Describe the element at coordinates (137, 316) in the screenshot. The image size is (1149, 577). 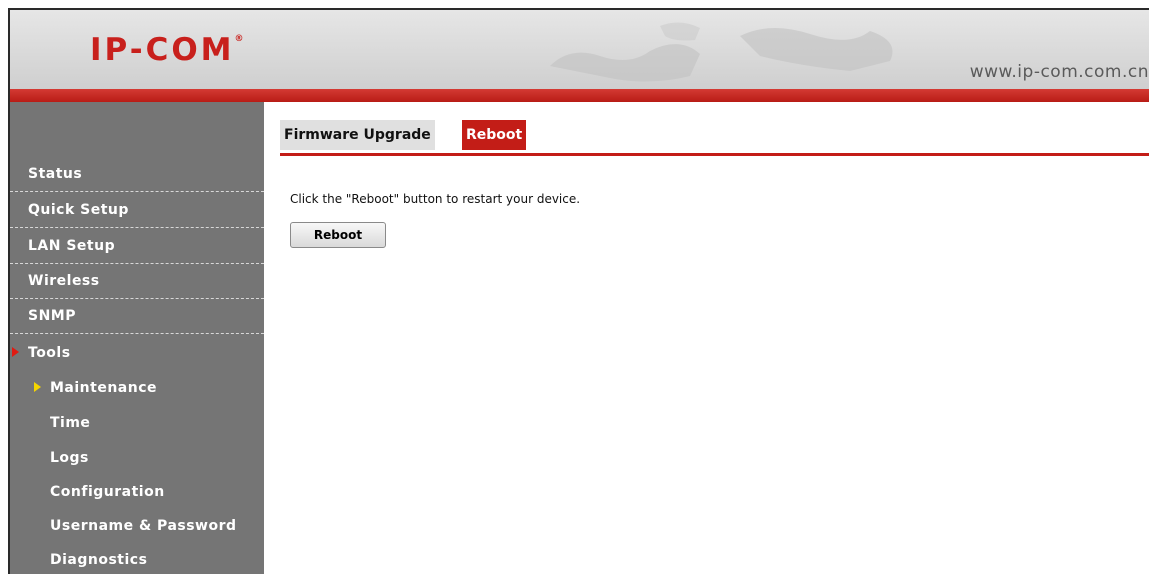
I see `sidebar-item-snmp: SNMP` at that location.